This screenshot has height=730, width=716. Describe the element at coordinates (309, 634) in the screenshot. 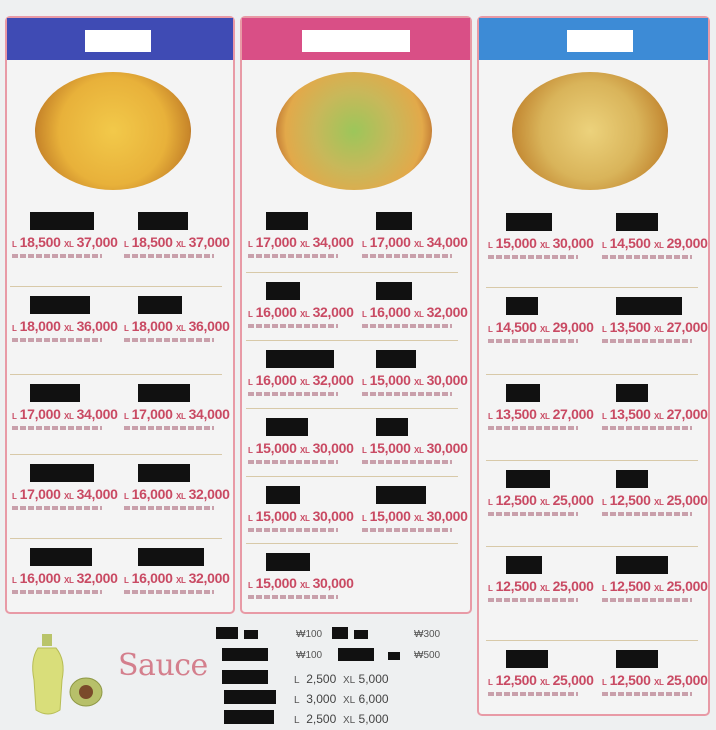

I see `sauce-price-1: ₩100` at that location.